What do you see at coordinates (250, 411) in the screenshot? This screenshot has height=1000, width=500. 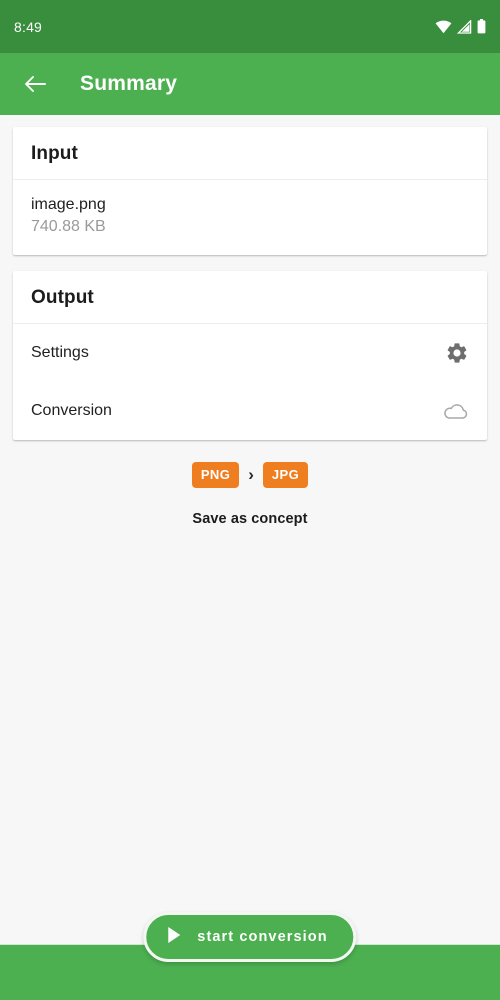 I see `output-row-conversion: Conversion` at bounding box center [250, 411].